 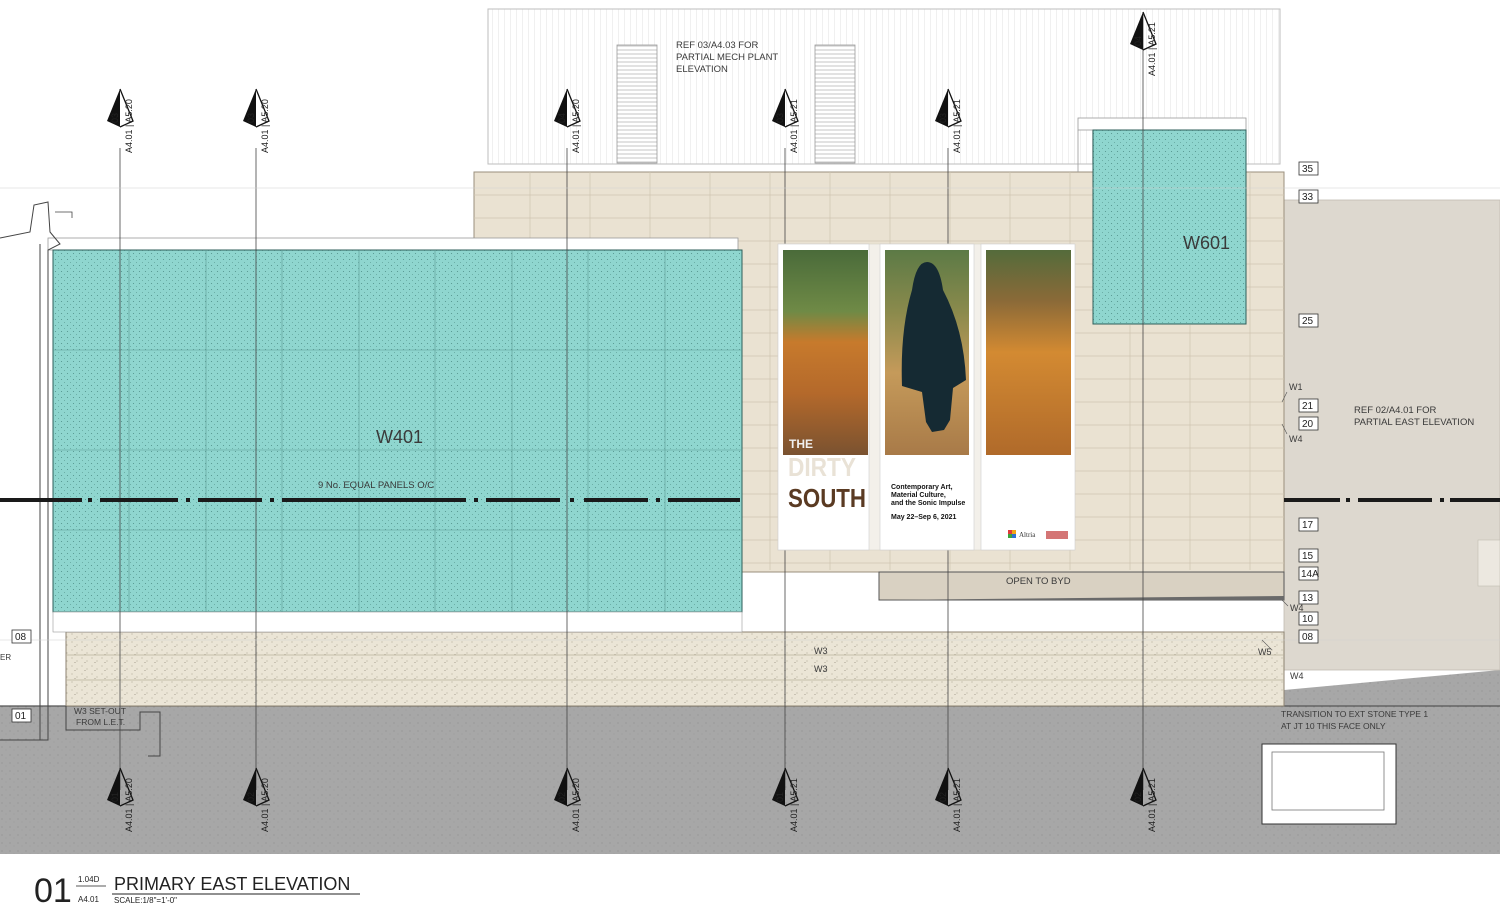 What do you see at coordinates (1308, 424) in the screenshot?
I see `level-20: 20` at bounding box center [1308, 424].